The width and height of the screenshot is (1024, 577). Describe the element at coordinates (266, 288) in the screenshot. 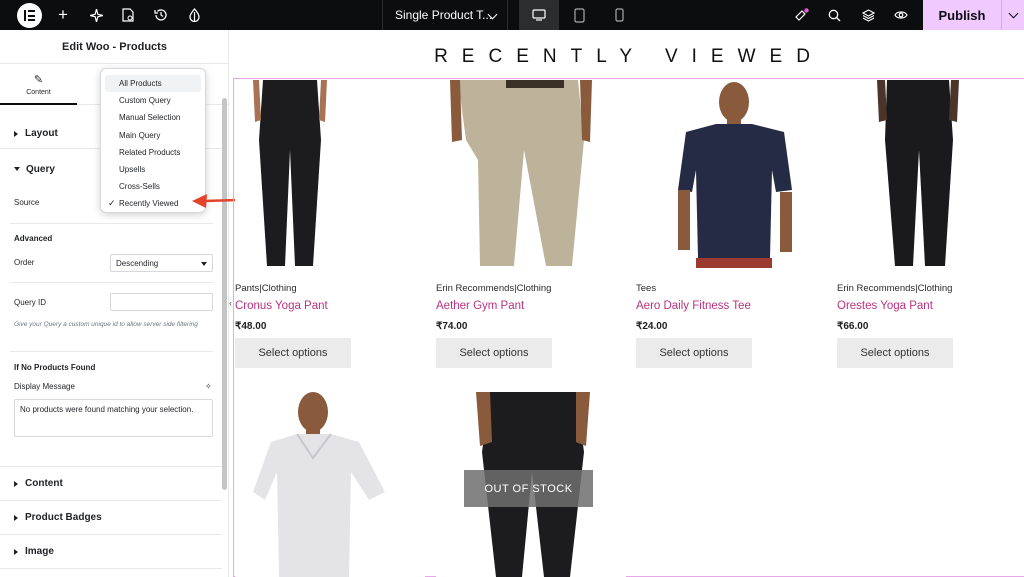

I see `product-category: Pants|Clothing` at that location.